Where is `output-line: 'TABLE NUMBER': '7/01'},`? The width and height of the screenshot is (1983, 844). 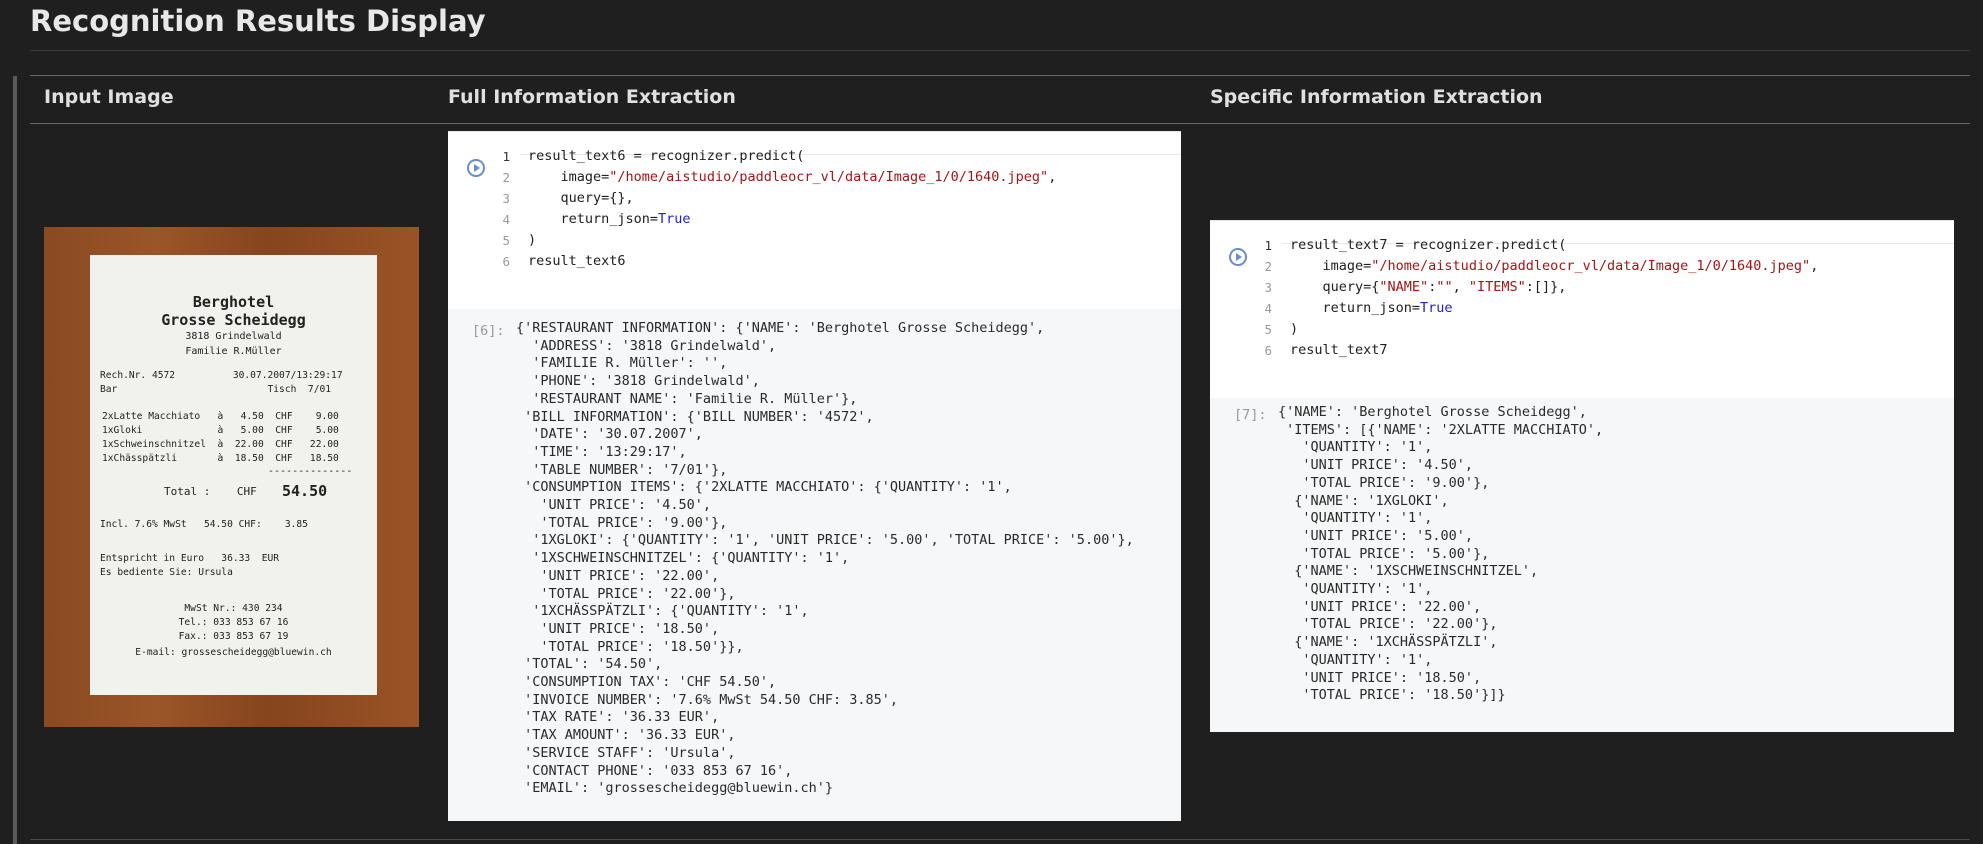
output-line: 'TABLE NUMBER': '7/01'}, is located at coordinates (622, 469).